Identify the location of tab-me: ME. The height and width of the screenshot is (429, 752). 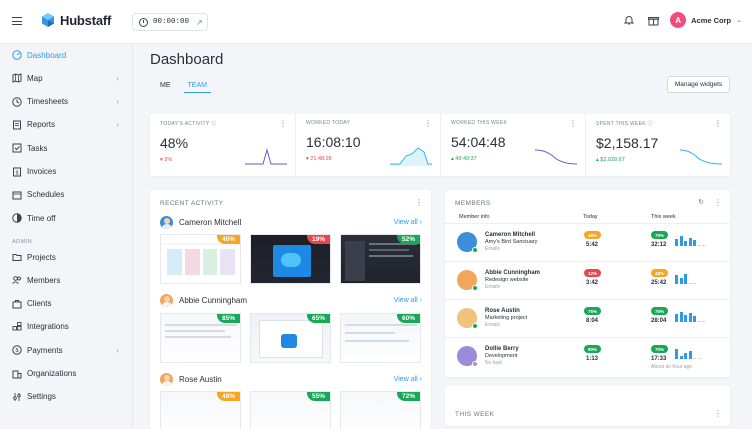
(165, 87).